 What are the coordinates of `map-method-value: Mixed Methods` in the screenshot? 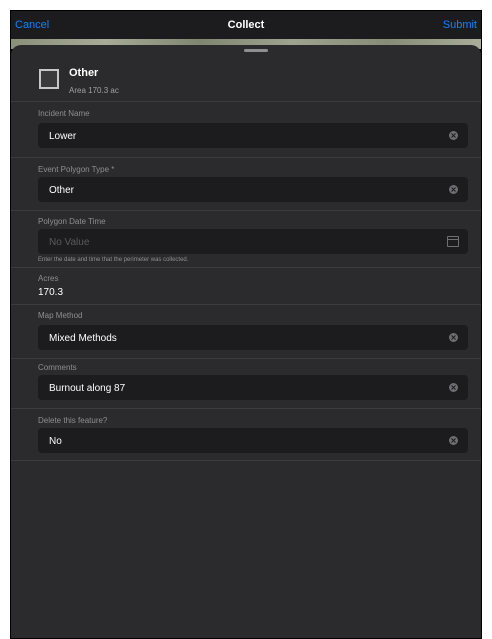 It's located at (83, 338).